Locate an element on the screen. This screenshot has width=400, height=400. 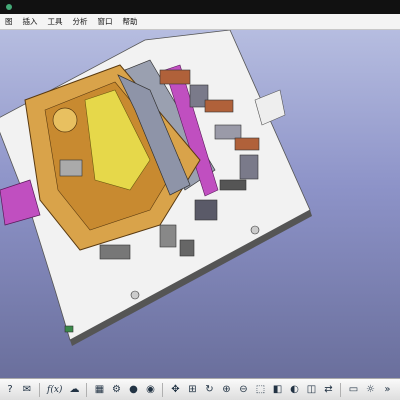
record-icon: ◉ is located at coordinates (150, 390).